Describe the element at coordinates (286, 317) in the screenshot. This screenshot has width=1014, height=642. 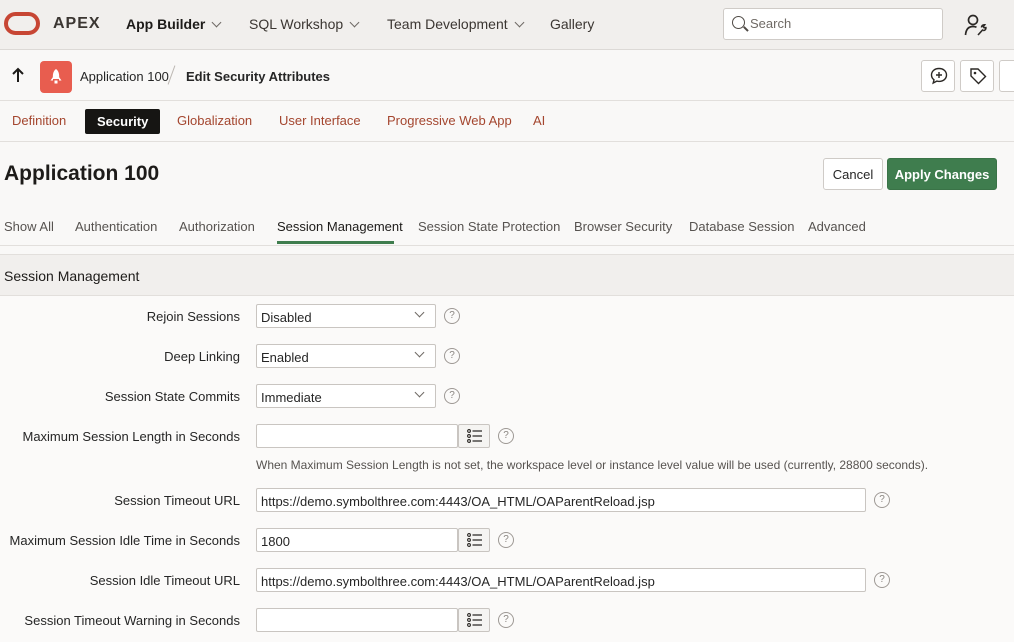
I see `rejoin-sessions-value: Disabled` at that location.